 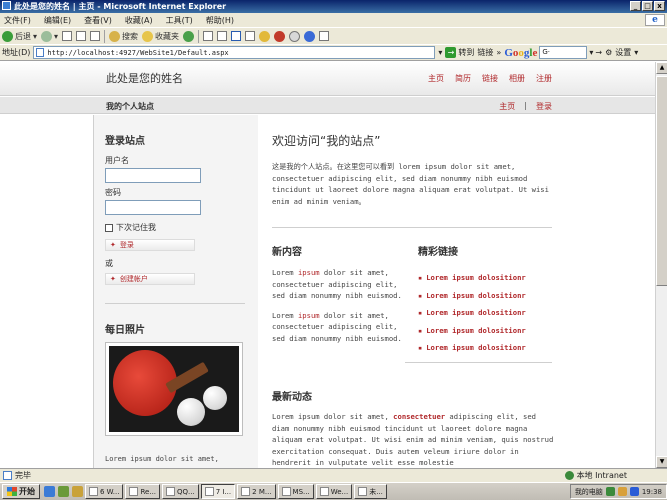 What do you see at coordinates (139, 20) in the screenshot?
I see `menu-favorites: 收藏(A)` at bounding box center [139, 20].